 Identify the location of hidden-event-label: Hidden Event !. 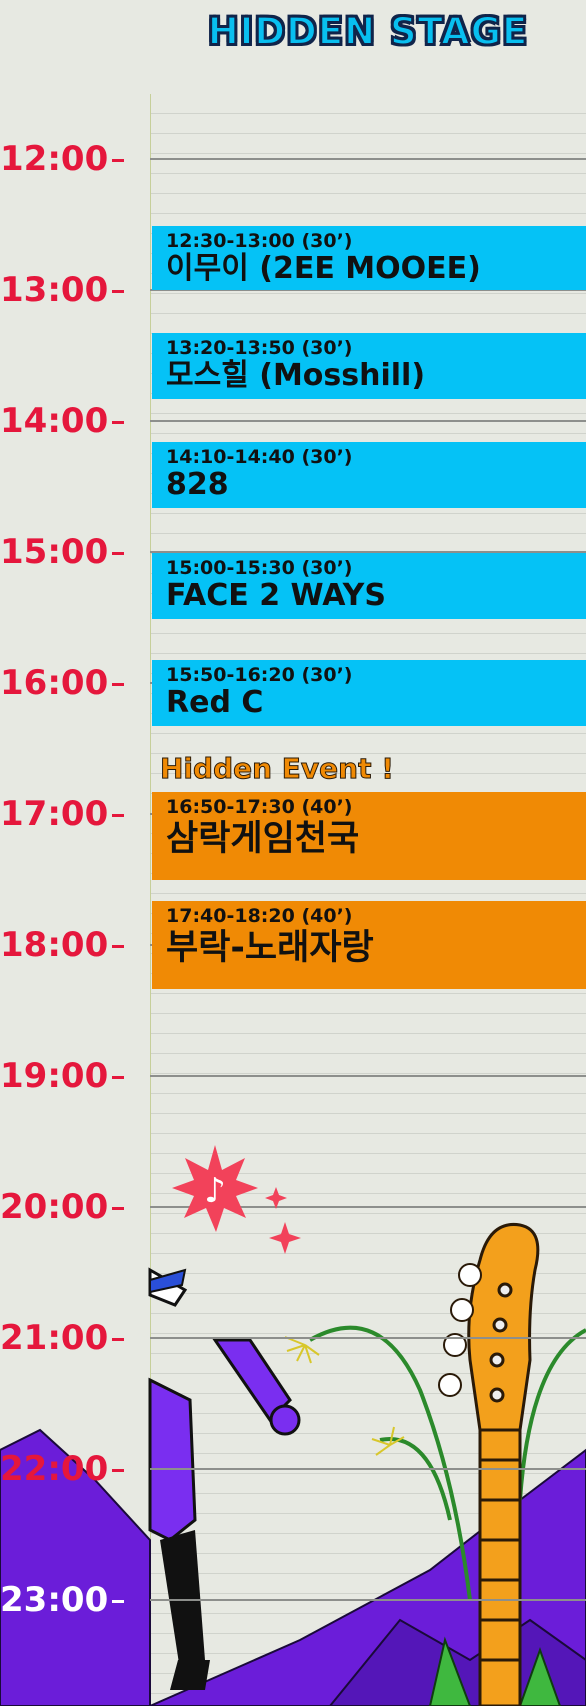
(277, 769).